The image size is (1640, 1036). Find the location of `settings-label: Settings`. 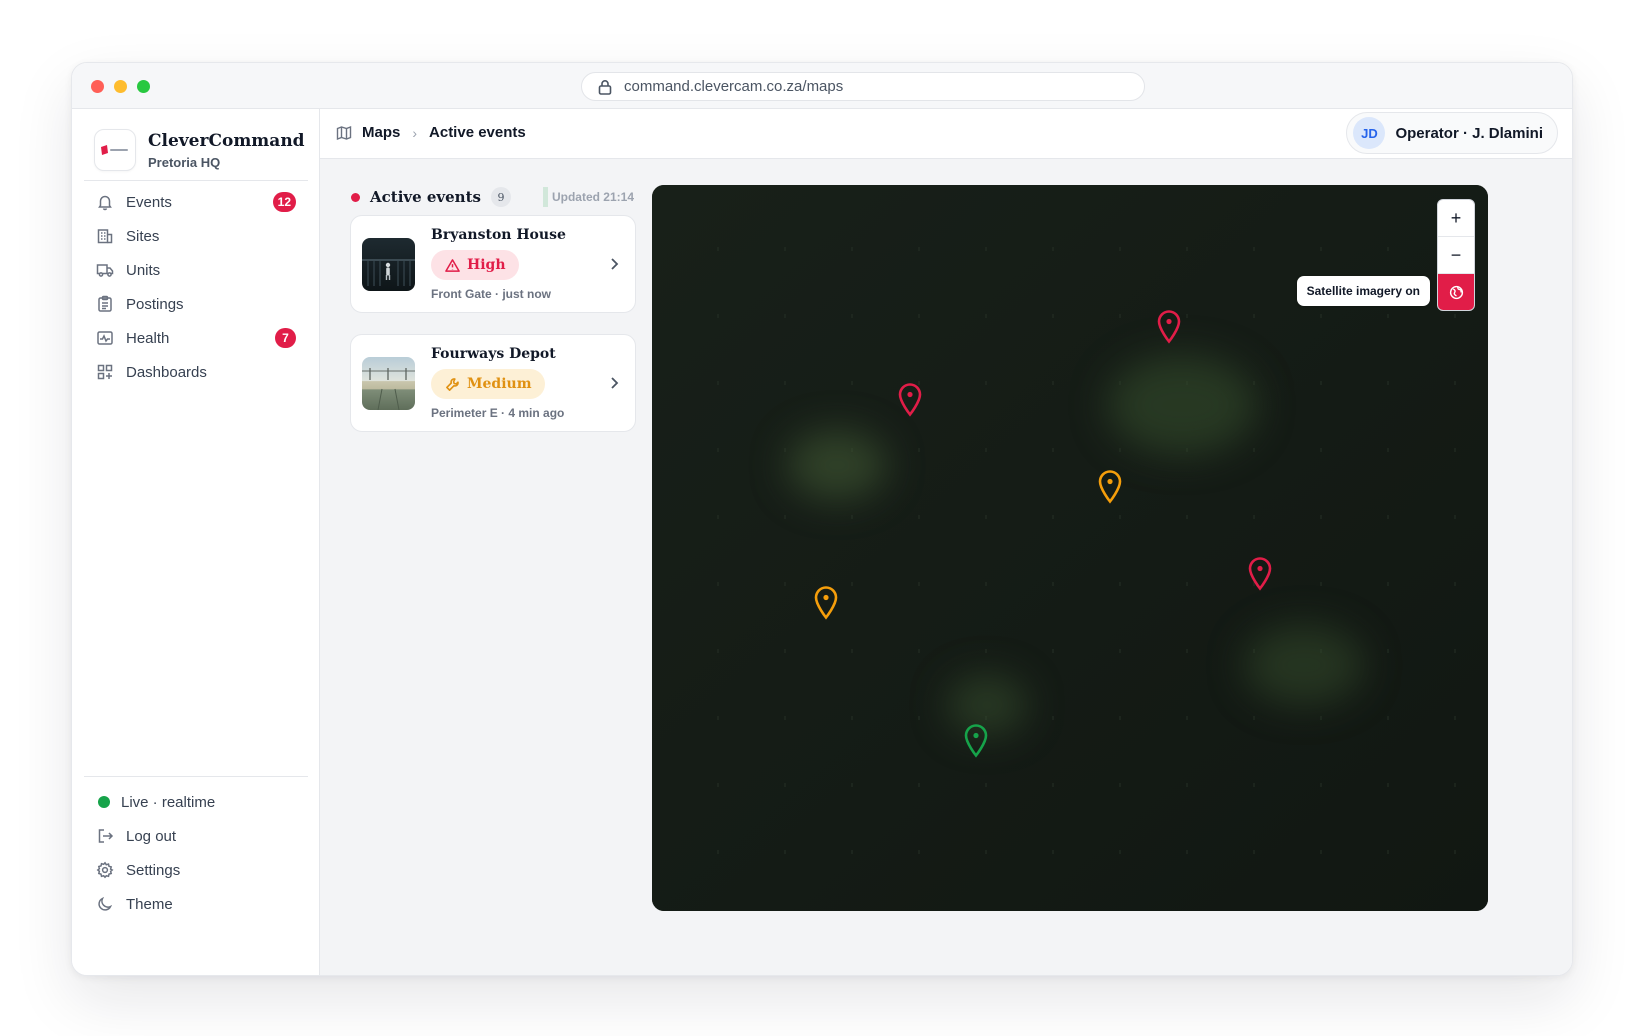

settings-label: Settings is located at coordinates (153, 870).